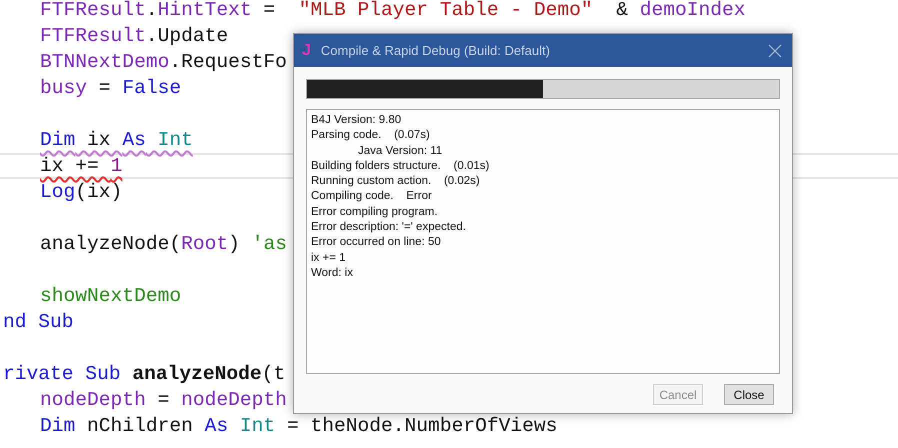  I want to click on window-title: Compile & Rapid Debug (Build: Default), so click(435, 50).